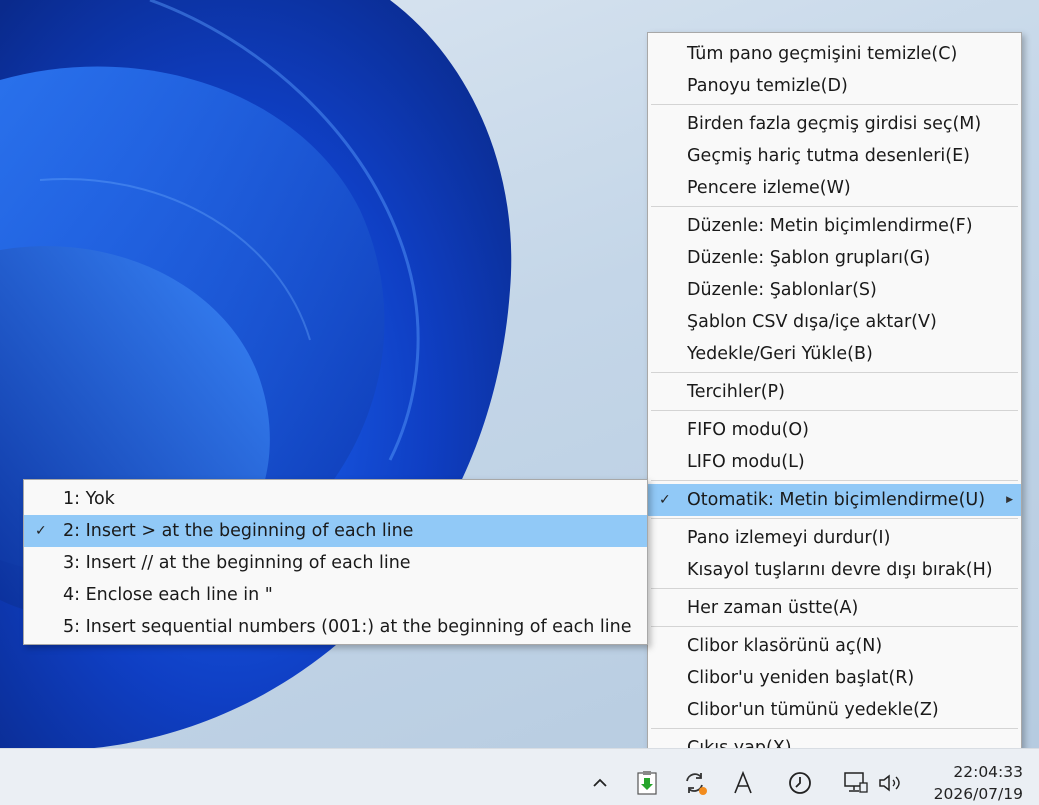 This screenshot has width=1039, height=805. What do you see at coordinates (789, 538) in the screenshot?
I see `menu-item-label: Pano izlemeyi durdur(I)` at bounding box center [789, 538].